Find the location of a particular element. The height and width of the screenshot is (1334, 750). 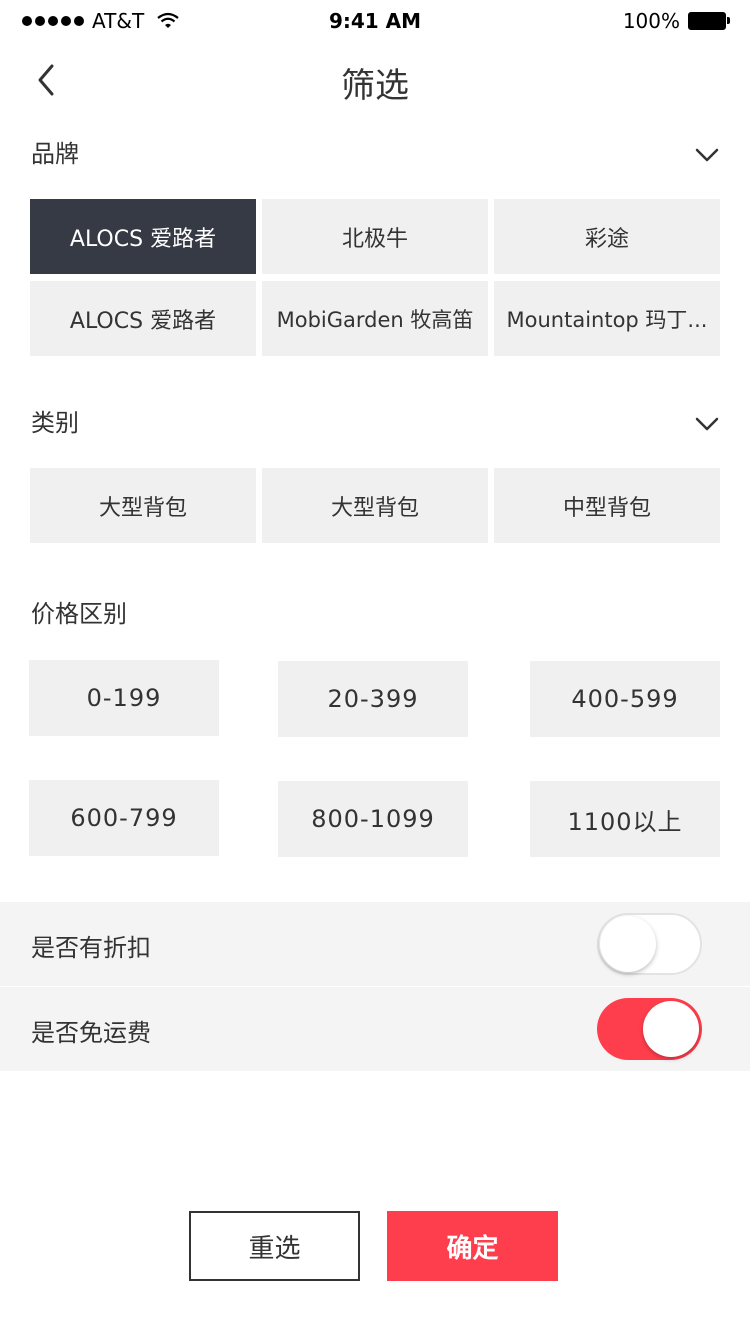

brand-section-title: 品牌 is located at coordinates (55, 154).